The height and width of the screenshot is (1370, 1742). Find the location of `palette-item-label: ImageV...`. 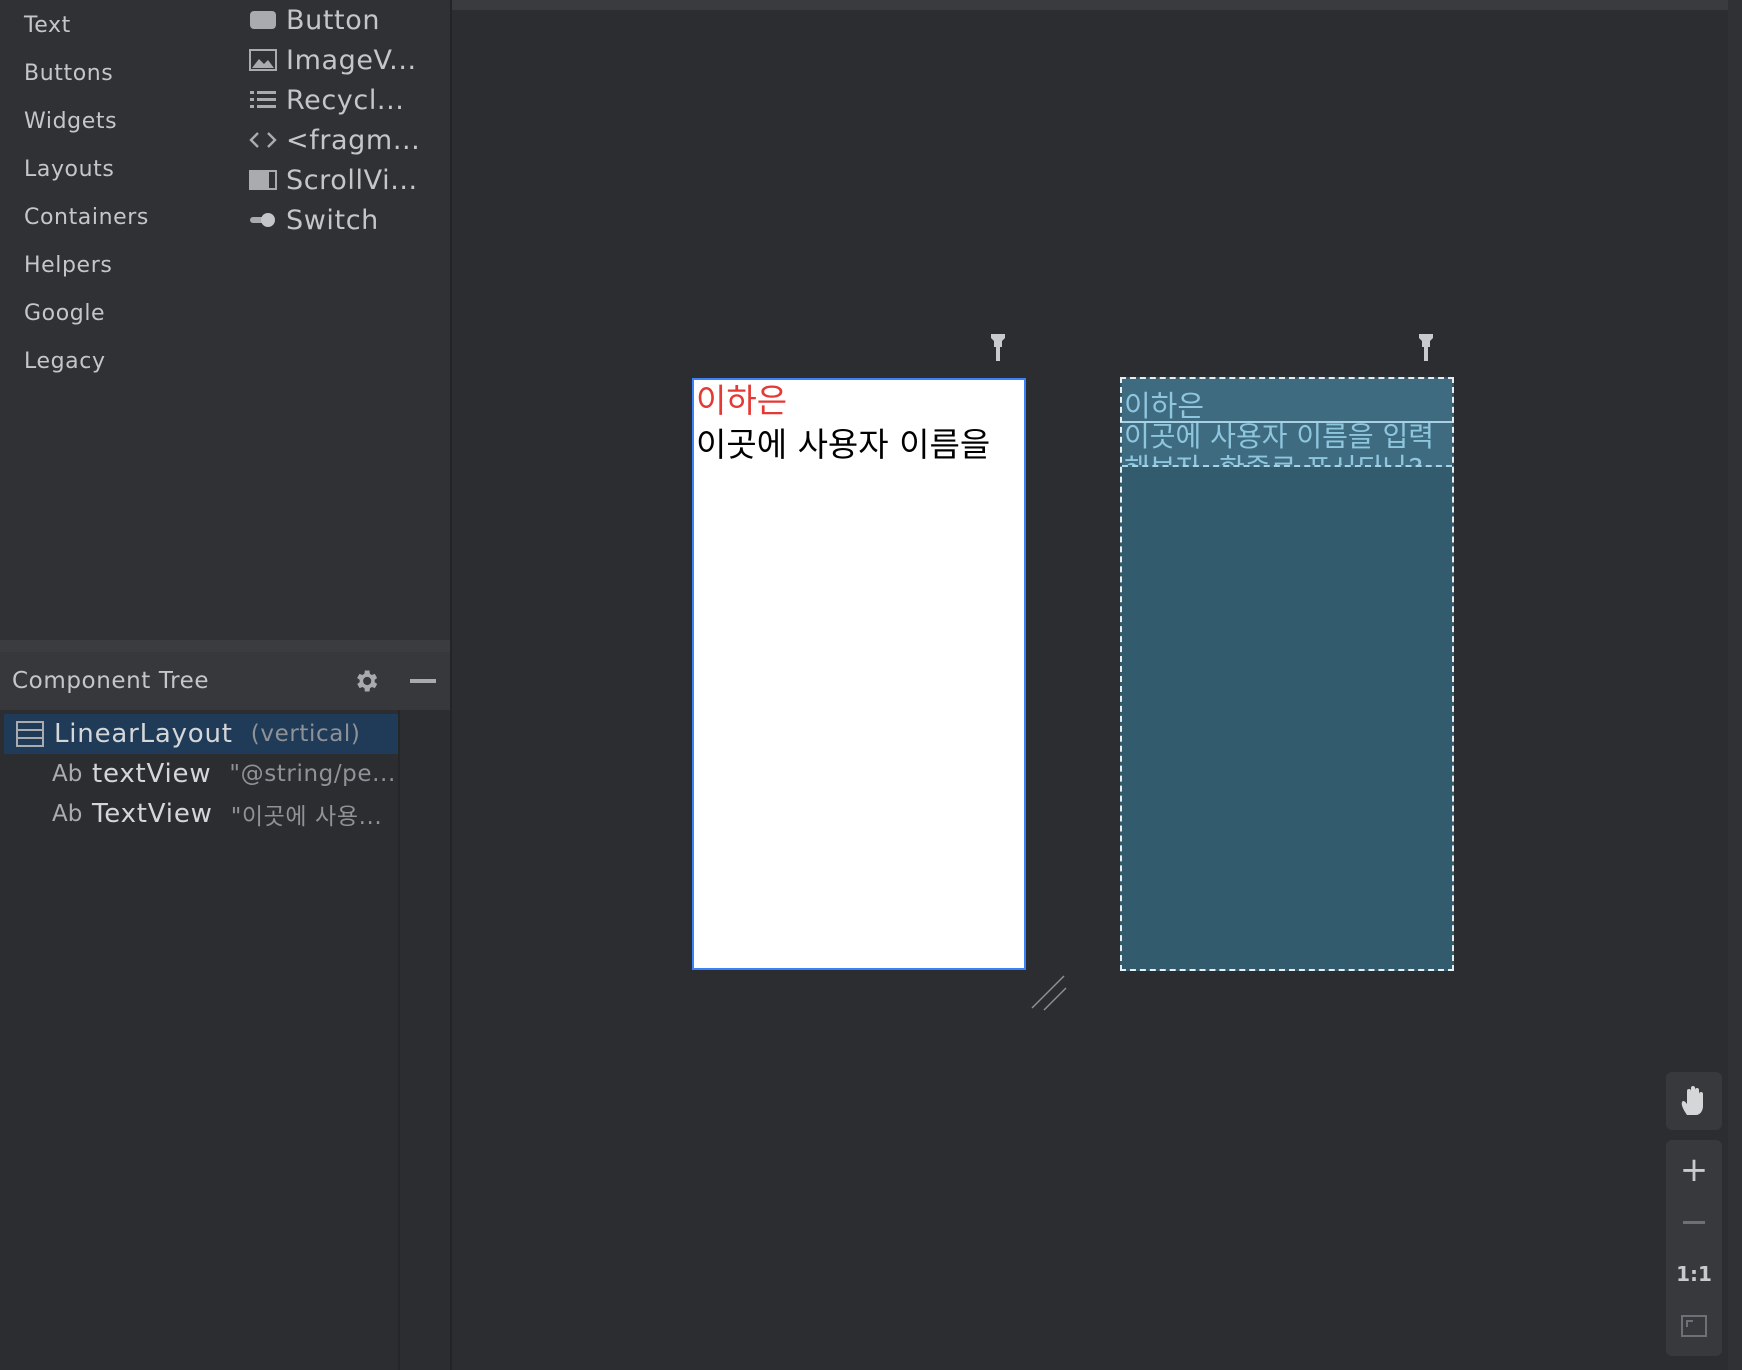

palette-item-label: ImageV... is located at coordinates (351, 60).